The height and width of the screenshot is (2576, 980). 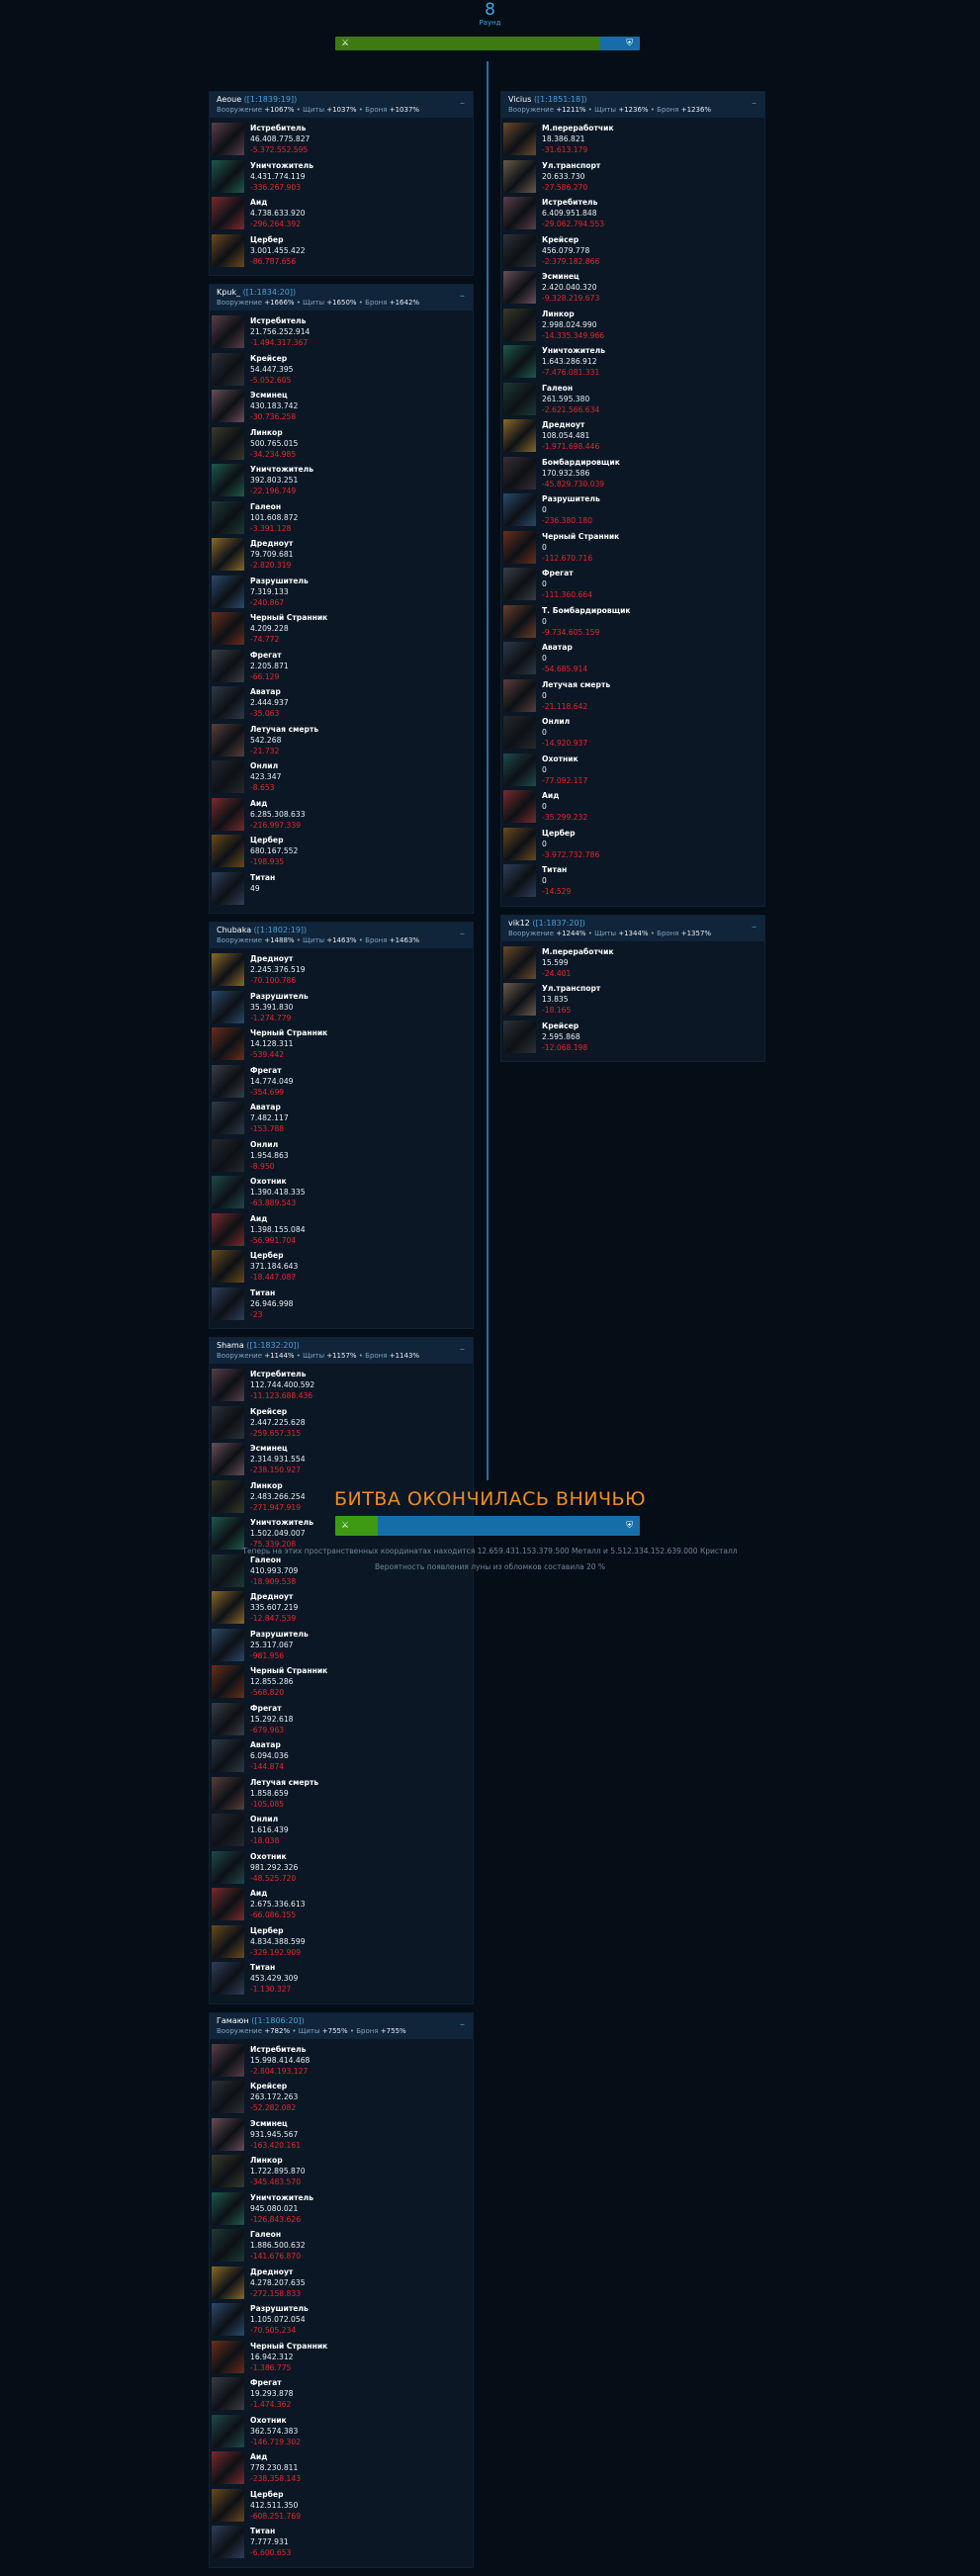 What do you see at coordinates (277, 334) in the screenshot?
I see `ship-entry: Истребитель 21.756.252.914 -1.494.317.367` at bounding box center [277, 334].